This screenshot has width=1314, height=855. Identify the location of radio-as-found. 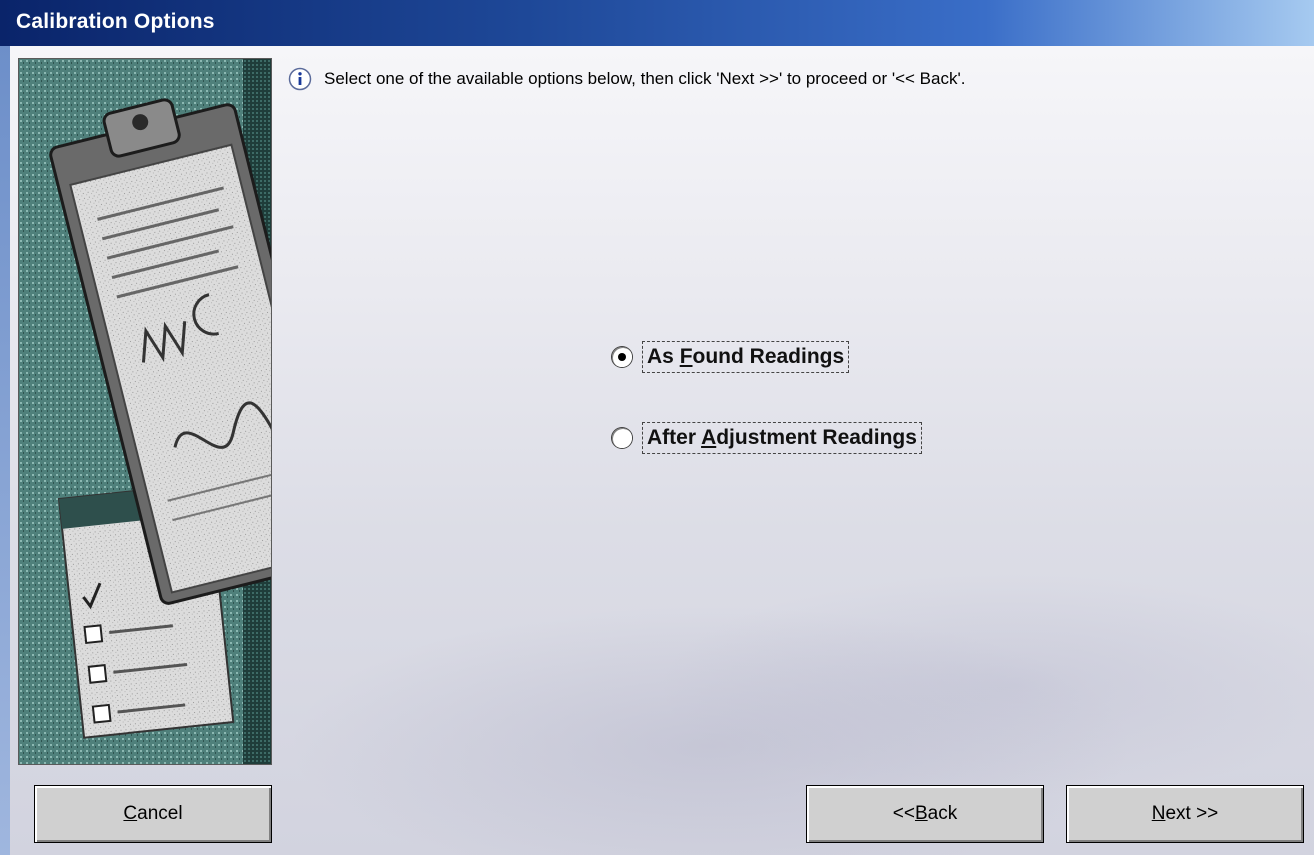
(622, 357).